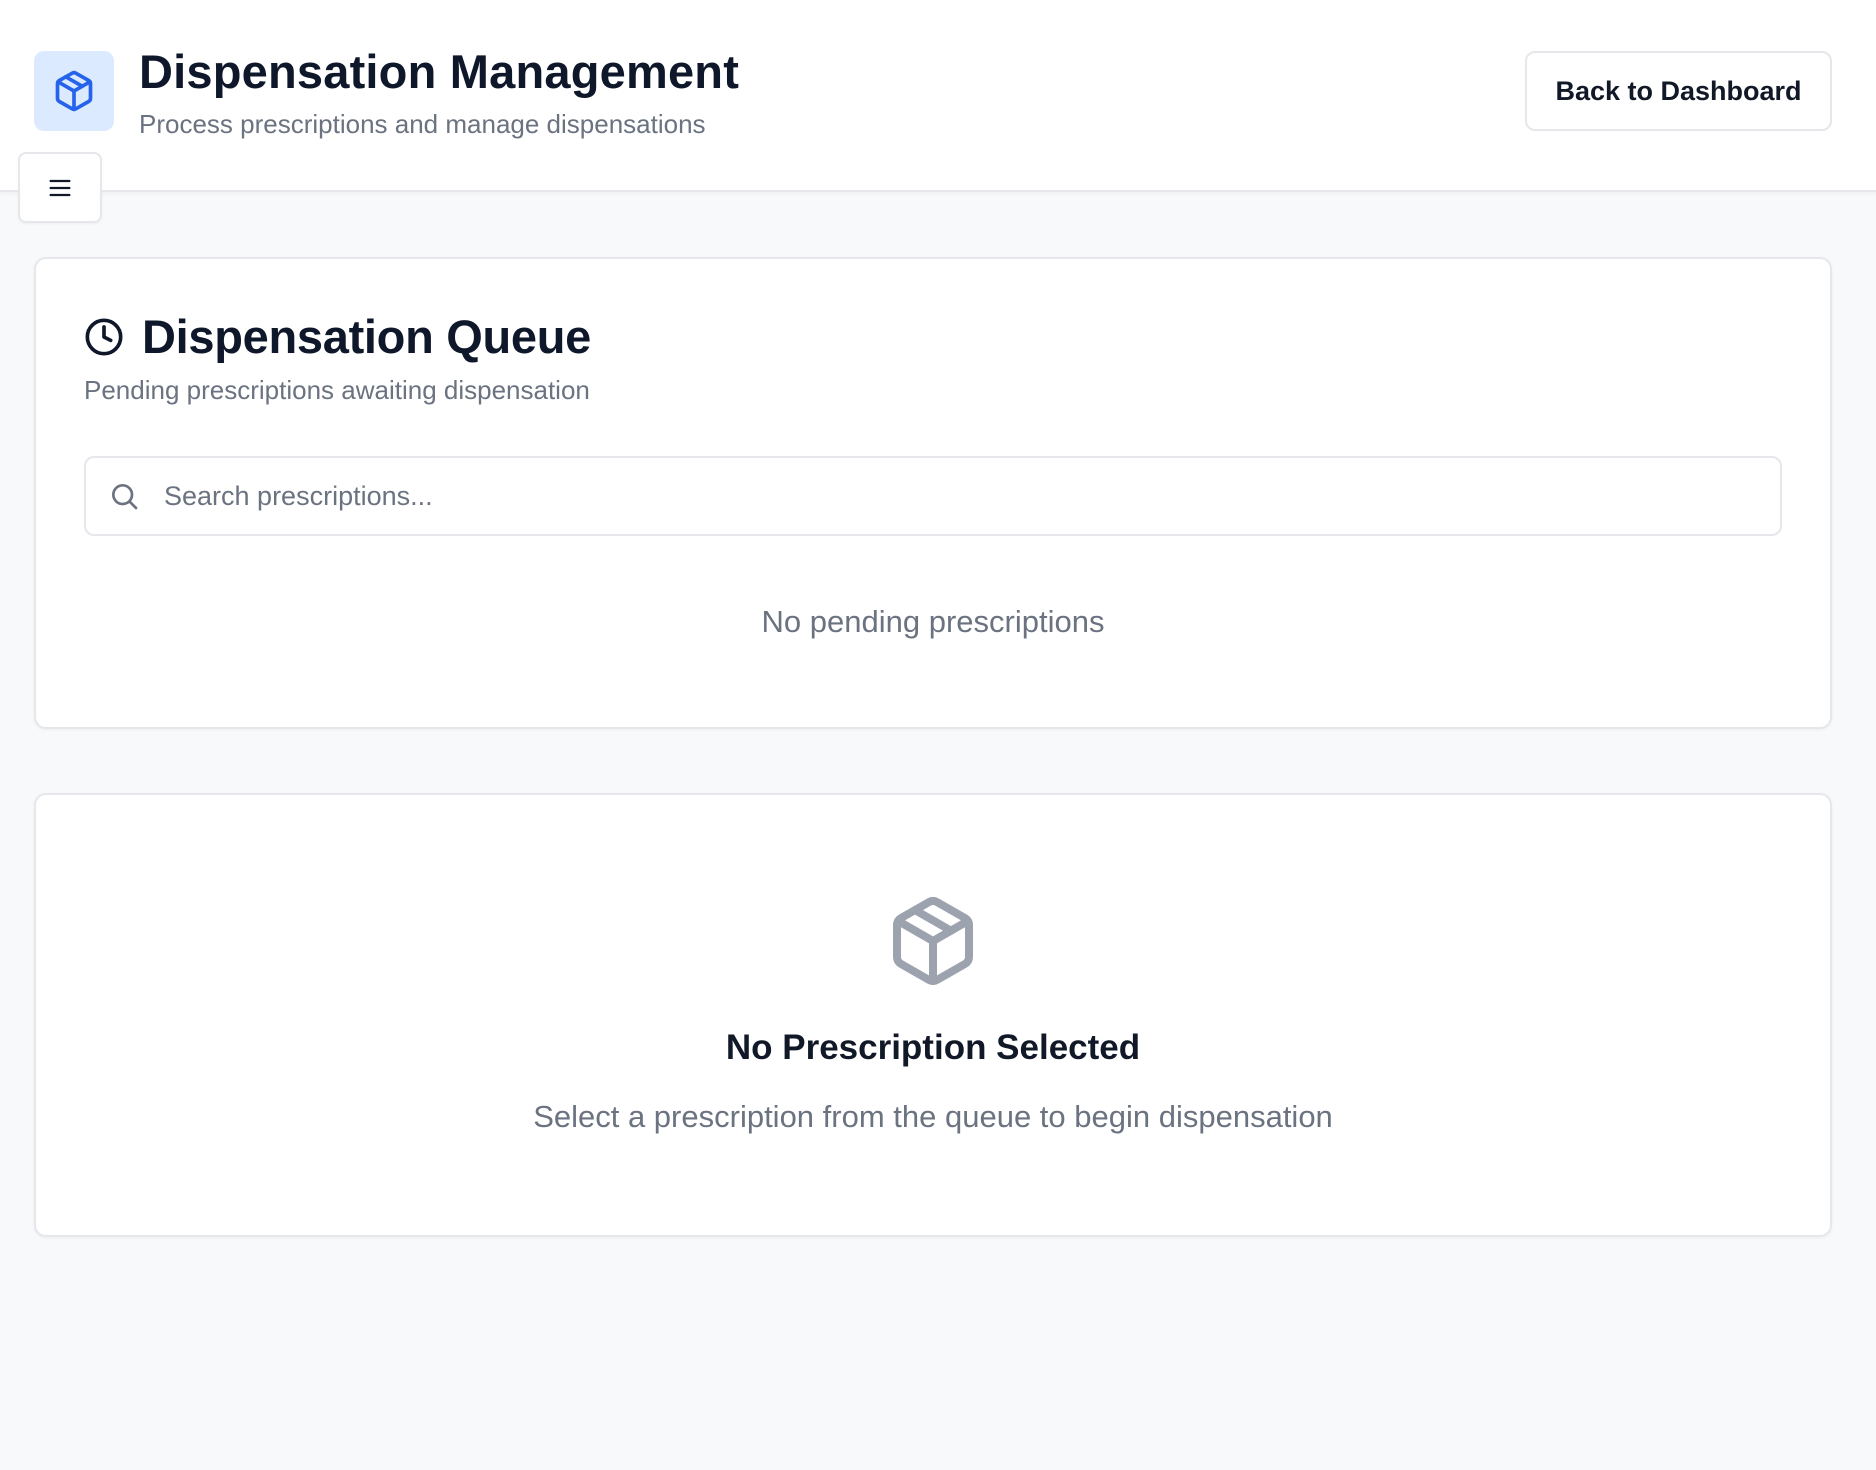 This screenshot has height=1470, width=1876. I want to click on hamburger-menu-icon, so click(60, 187).